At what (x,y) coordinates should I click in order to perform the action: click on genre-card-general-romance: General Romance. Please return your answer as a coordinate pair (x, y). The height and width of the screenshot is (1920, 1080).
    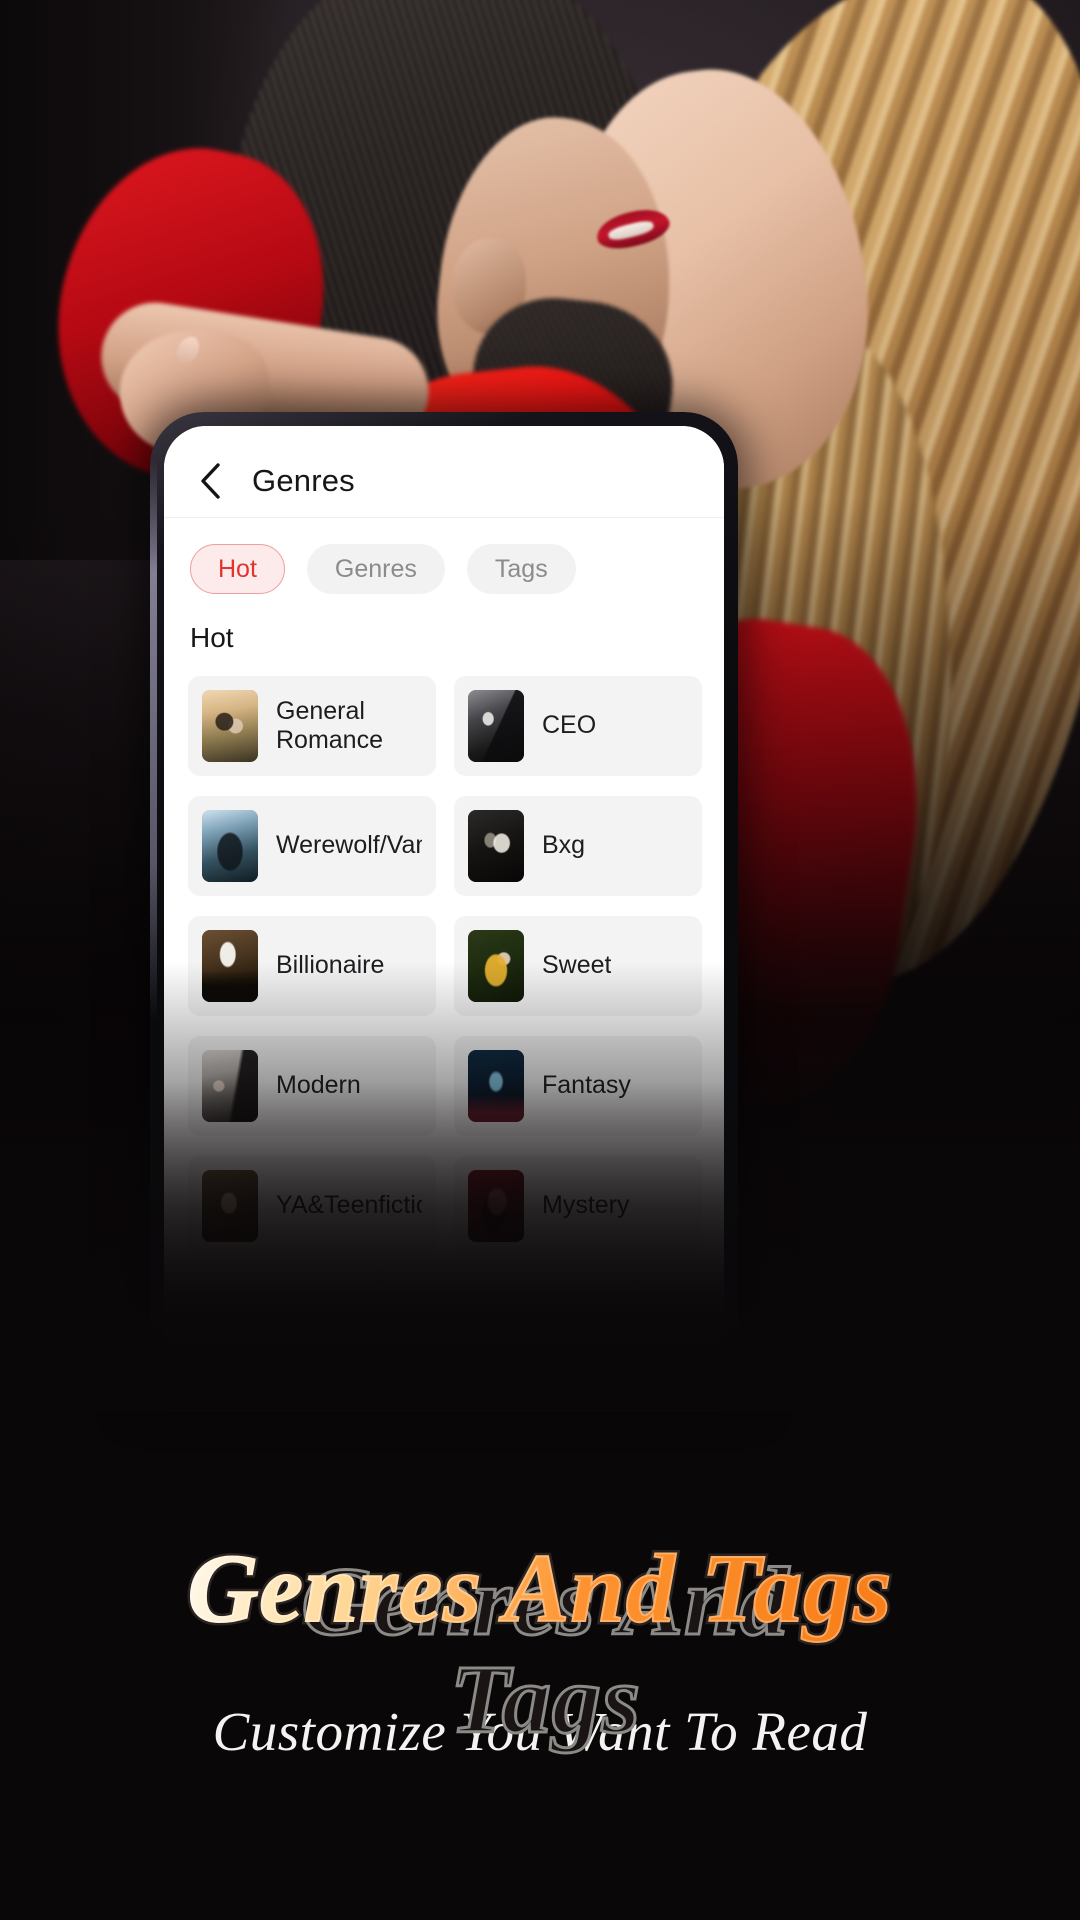
    Looking at the image, I should click on (312, 726).